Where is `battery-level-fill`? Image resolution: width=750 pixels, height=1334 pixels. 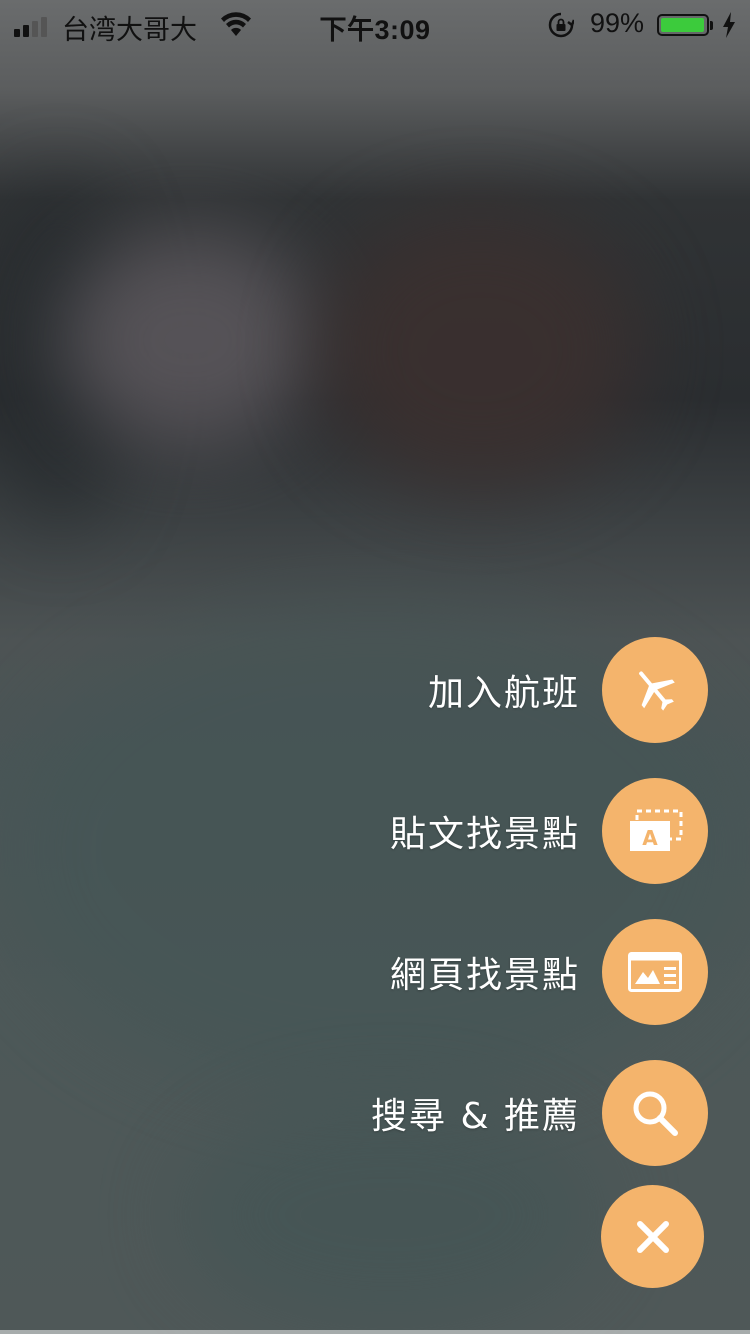 battery-level-fill is located at coordinates (682, 25).